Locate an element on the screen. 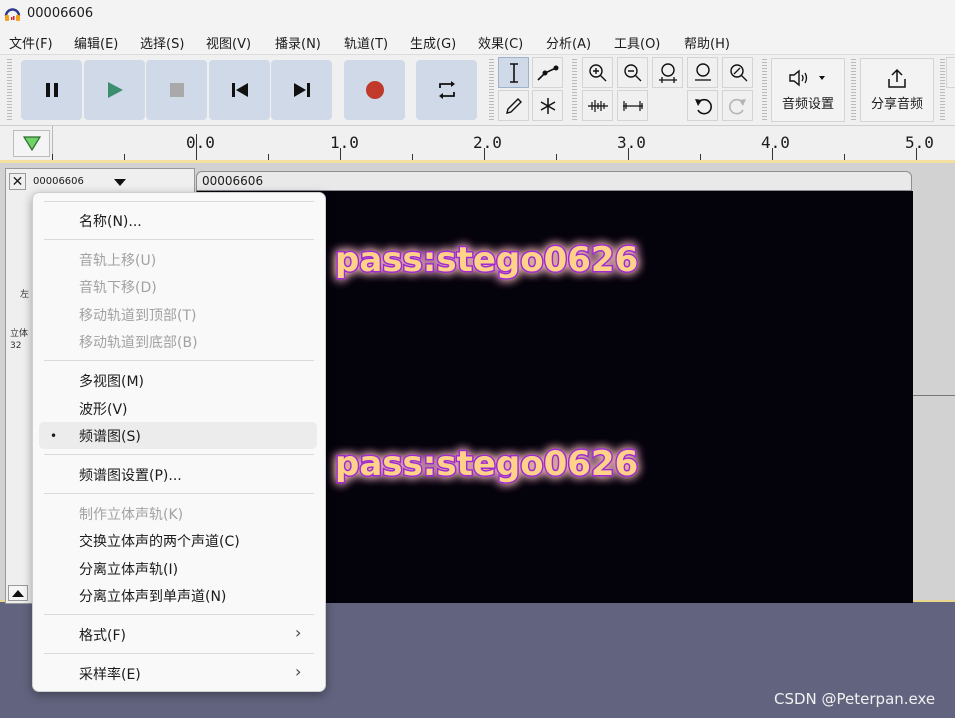  draw-tool-button is located at coordinates (513, 105).